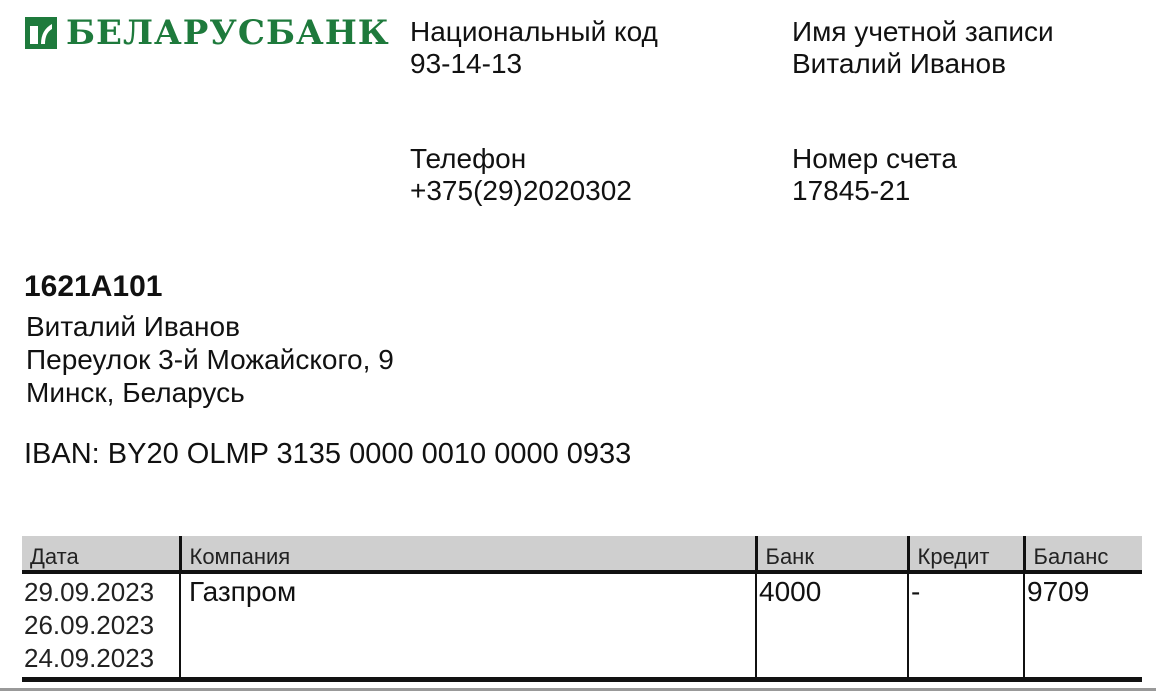  I want to click on phone-field: Телефон +375(29)2020302, so click(521, 175).